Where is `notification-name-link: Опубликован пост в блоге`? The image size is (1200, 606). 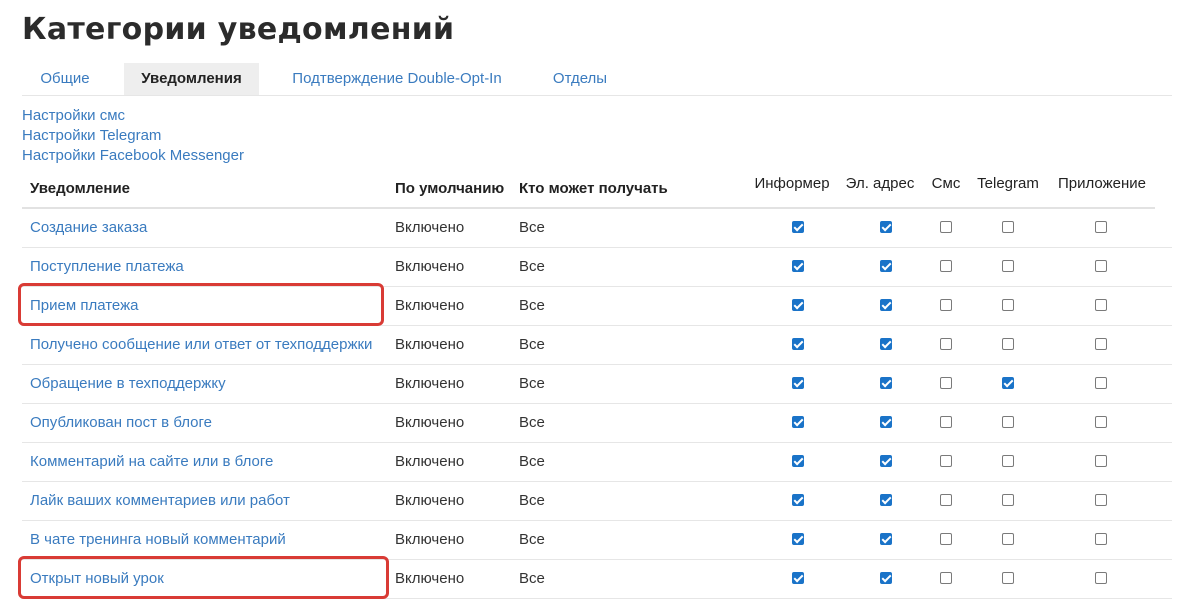
notification-name-link: Опубликован пост в блоге is located at coordinates (121, 422).